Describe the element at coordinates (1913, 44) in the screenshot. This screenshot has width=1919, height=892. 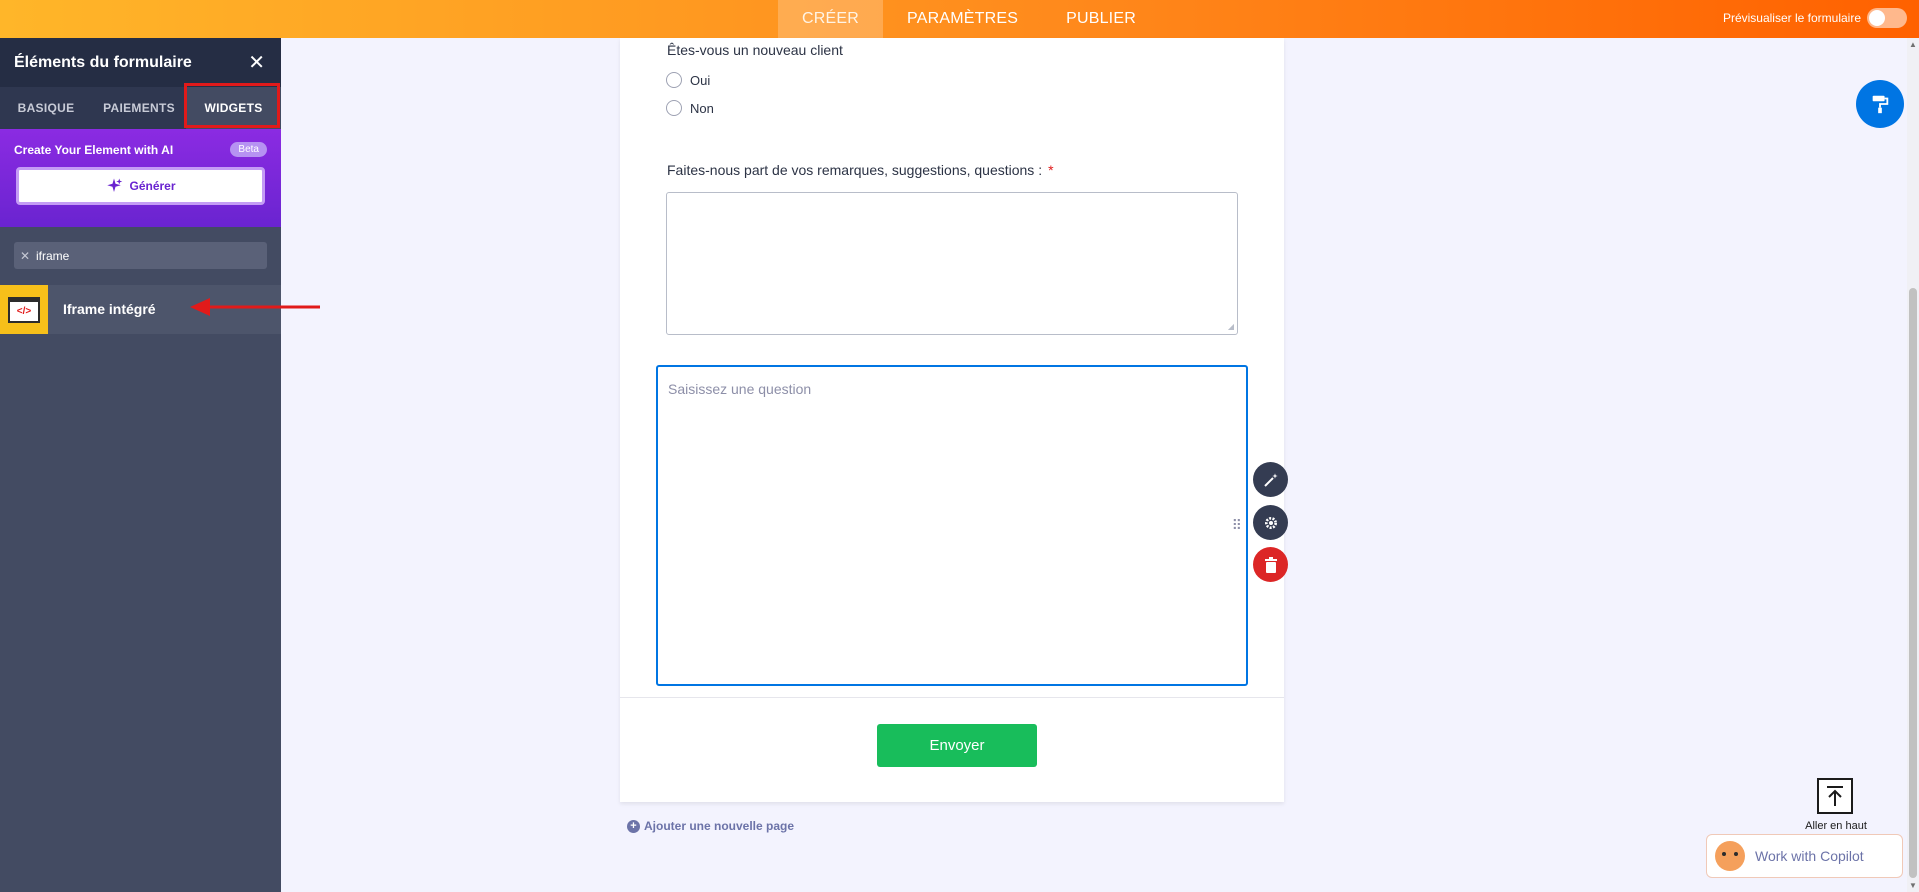
I see `scroll-up-icon: ▲` at that location.